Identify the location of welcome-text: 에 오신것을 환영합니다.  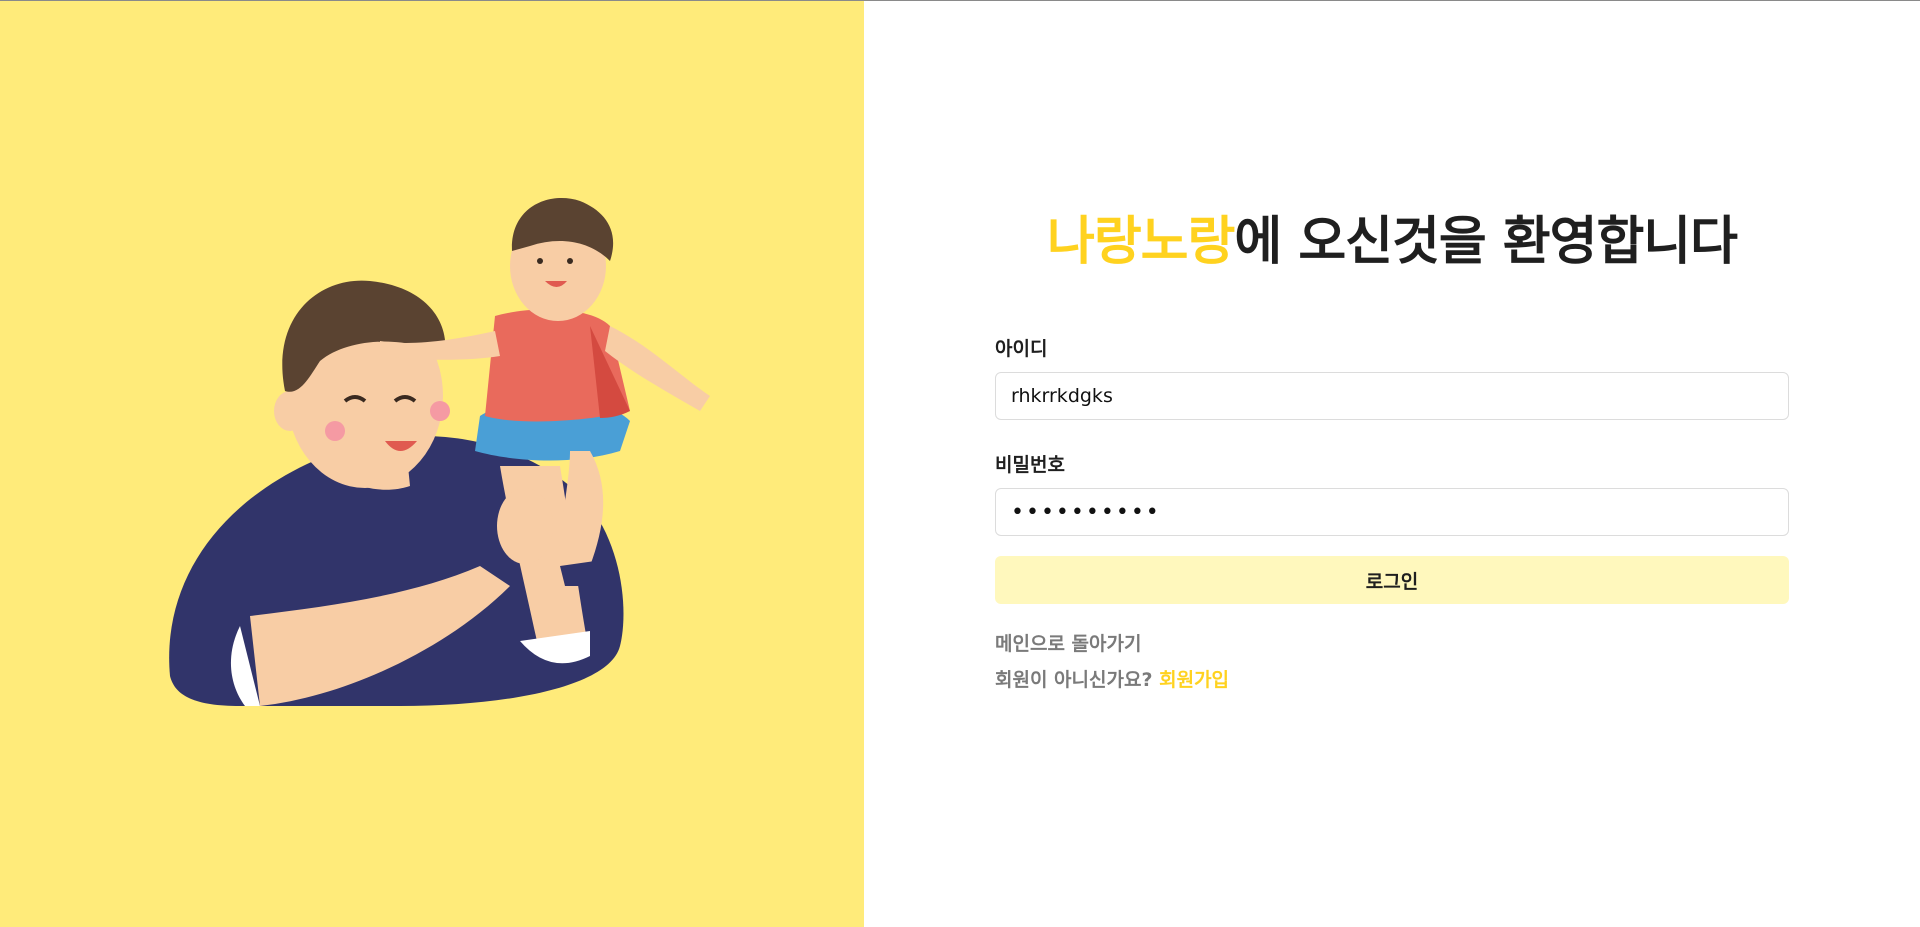
(1486, 242).